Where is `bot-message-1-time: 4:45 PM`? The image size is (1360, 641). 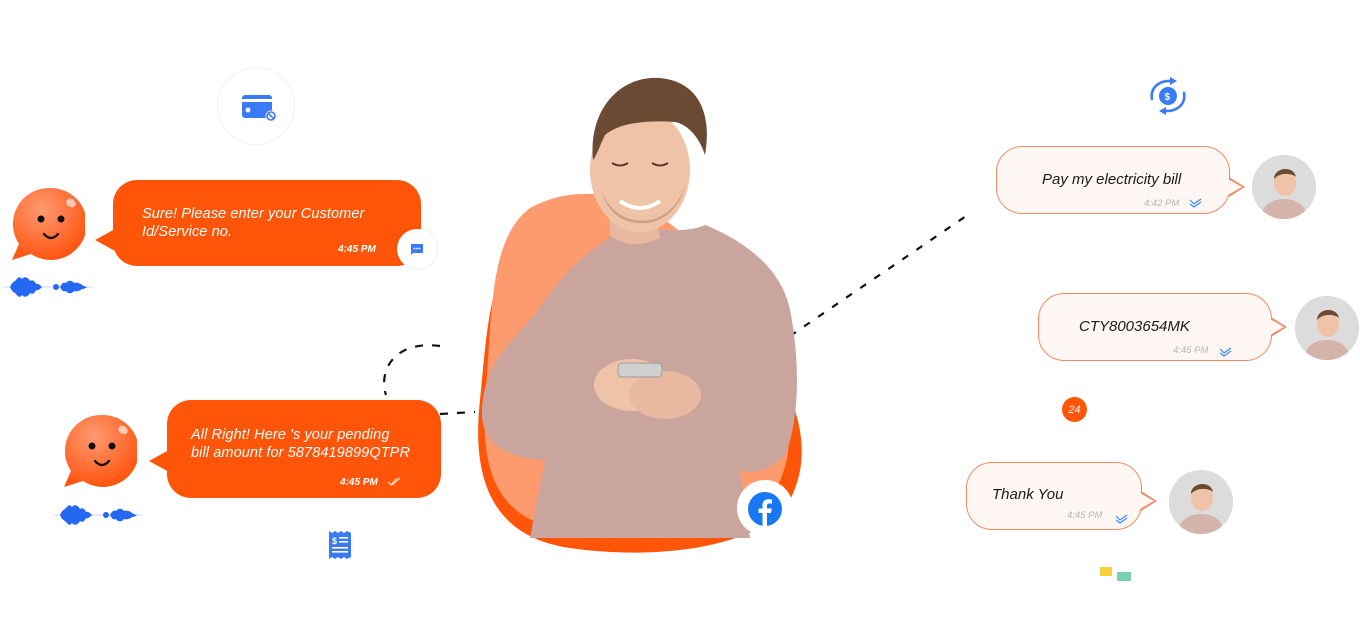 bot-message-1-time: 4:45 PM is located at coordinates (357, 249).